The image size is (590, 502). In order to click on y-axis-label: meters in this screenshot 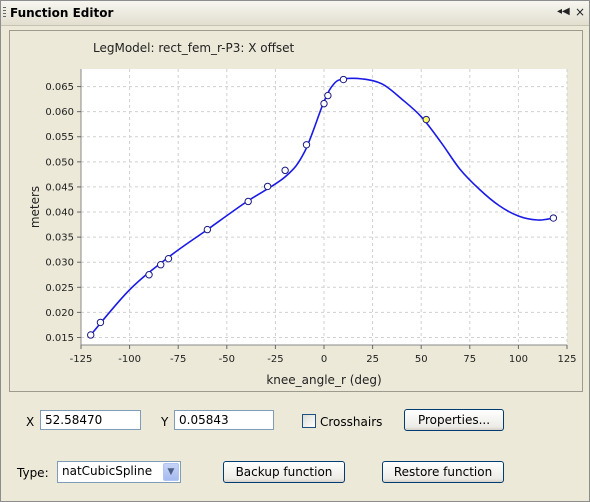, I will do `click(35, 207)`.